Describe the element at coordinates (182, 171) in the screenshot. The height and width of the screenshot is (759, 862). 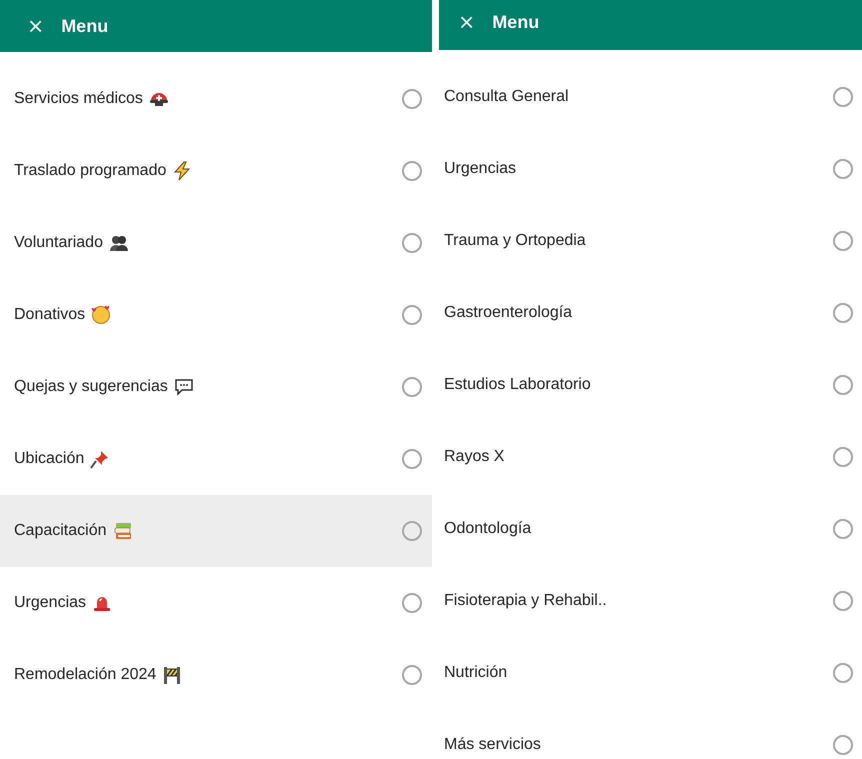
I see `lightning-icon` at that location.